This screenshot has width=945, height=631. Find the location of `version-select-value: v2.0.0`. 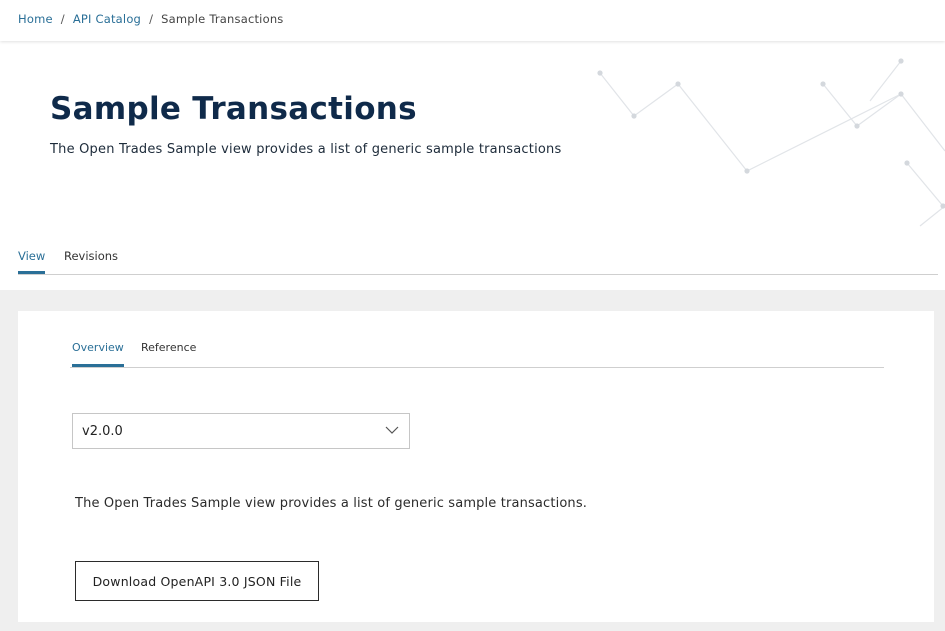

version-select-value: v2.0.0 is located at coordinates (102, 431).